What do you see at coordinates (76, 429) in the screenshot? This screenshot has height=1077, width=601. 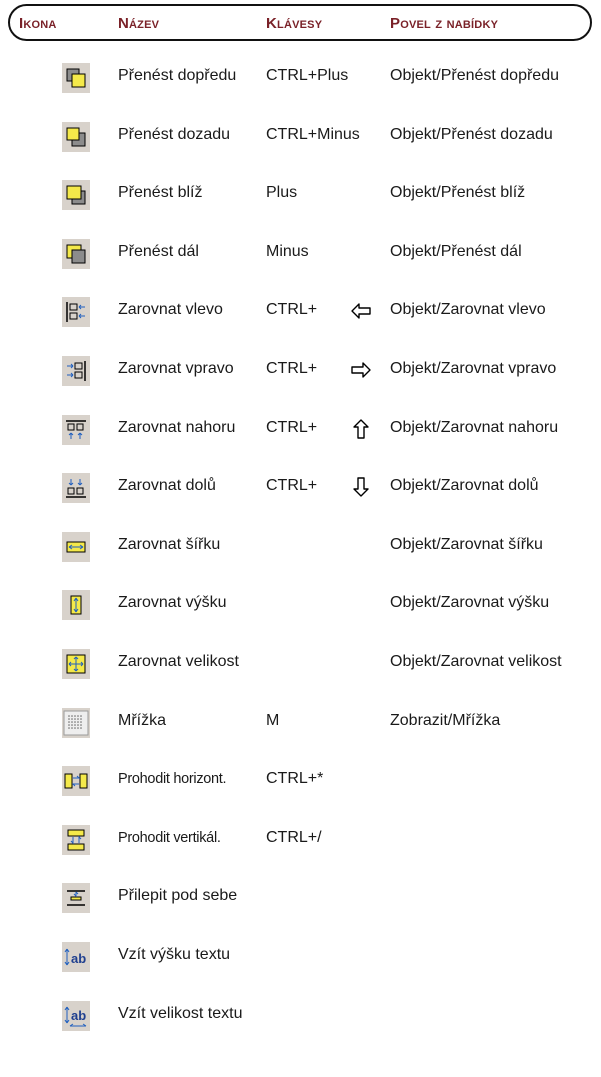 I see `align-top-icon` at bounding box center [76, 429].